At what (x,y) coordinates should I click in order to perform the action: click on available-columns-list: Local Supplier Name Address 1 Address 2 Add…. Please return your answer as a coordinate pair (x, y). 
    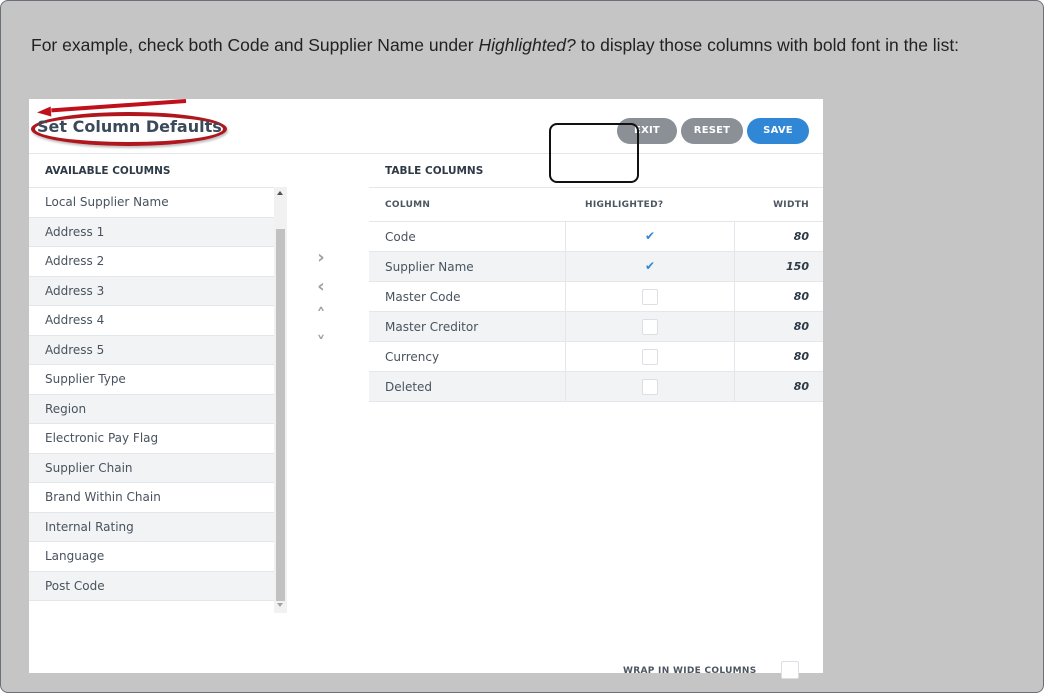
    Looking at the image, I should click on (158, 394).